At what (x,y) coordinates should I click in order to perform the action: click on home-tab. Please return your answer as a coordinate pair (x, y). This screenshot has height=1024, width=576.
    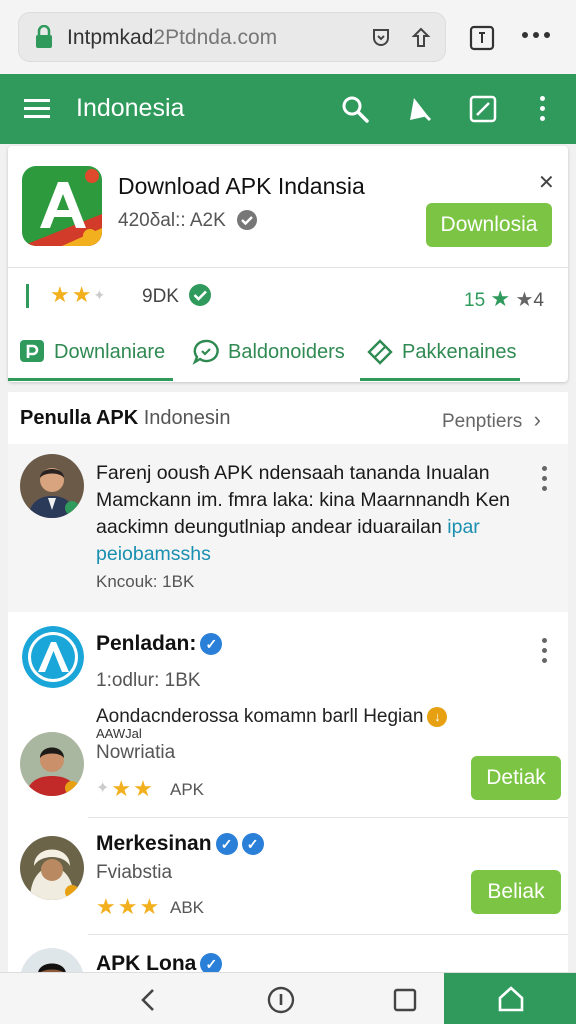
    Looking at the image, I should click on (510, 998).